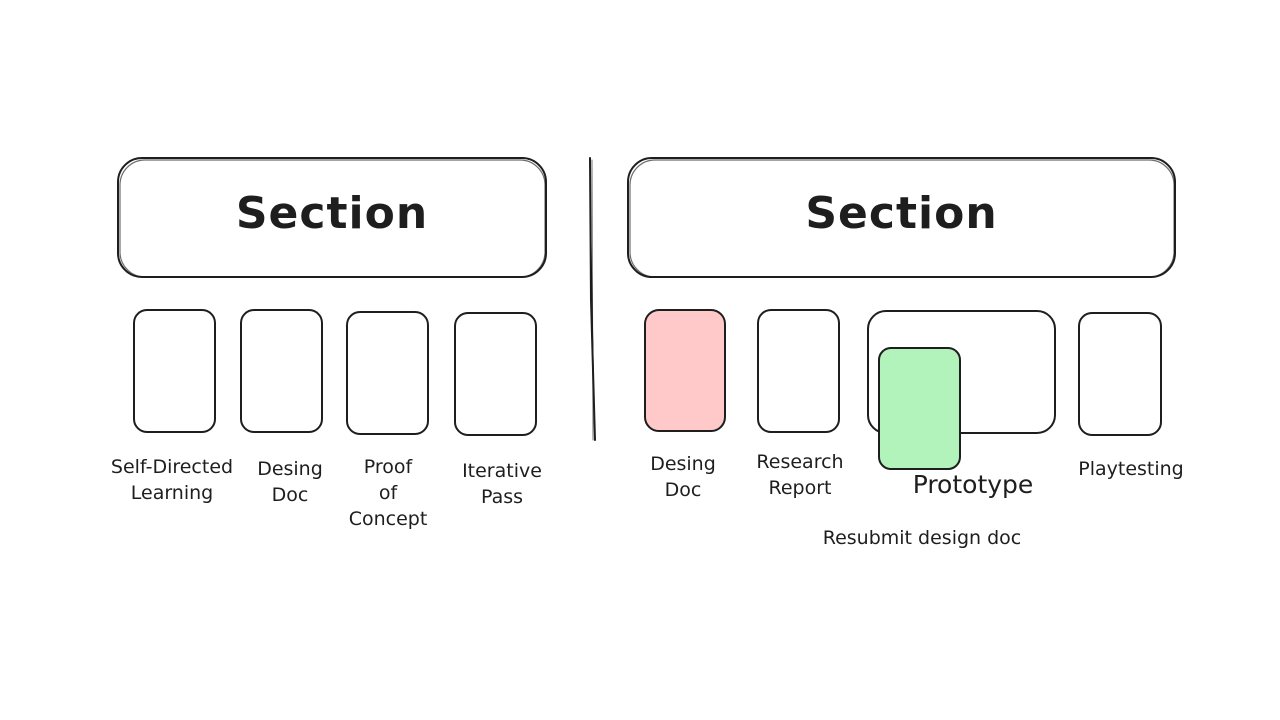 The width and height of the screenshot is (1280, 720). I want to click on right-card-label-research-report: Research Report, so click(800, 475).